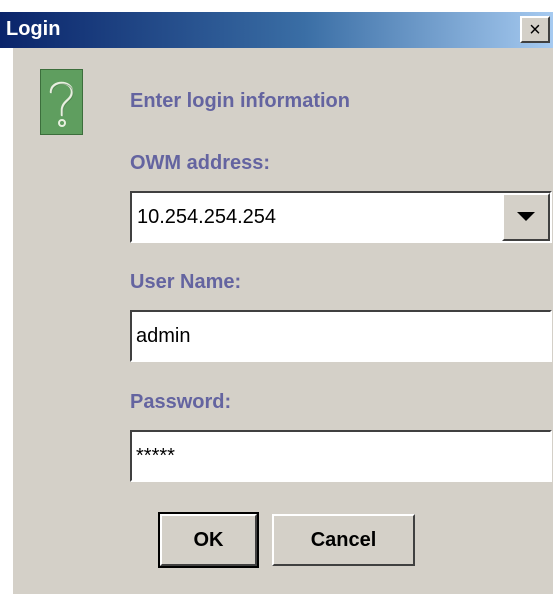  I want to click on dialog-heading: Enter login information, so click(240, 101).